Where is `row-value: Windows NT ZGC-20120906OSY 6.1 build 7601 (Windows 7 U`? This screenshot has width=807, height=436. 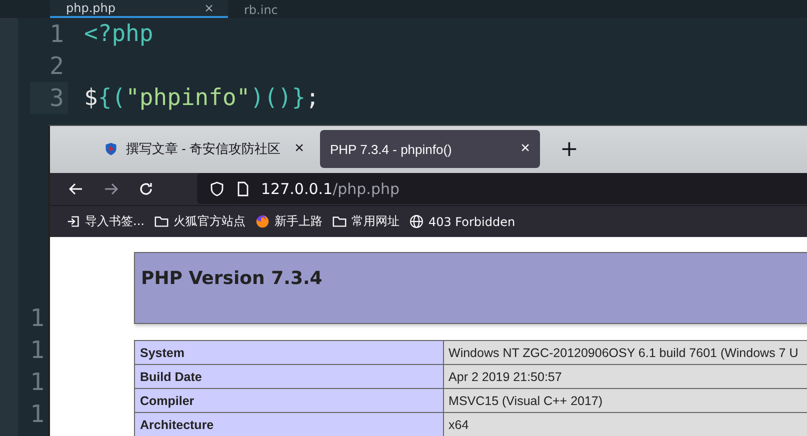 row-value: Windows NT ZGC-20120906OSY 6.1 build 7601 (Windows 7 U is located at coordinates (625, 352).